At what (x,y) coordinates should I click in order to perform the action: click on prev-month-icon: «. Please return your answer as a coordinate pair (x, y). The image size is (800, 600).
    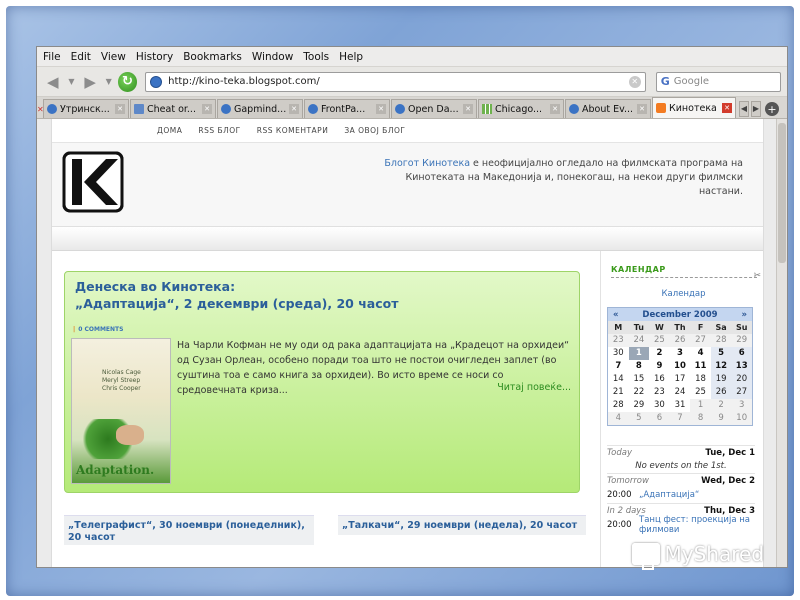
    Looking at the image, I should click on (616, 315).